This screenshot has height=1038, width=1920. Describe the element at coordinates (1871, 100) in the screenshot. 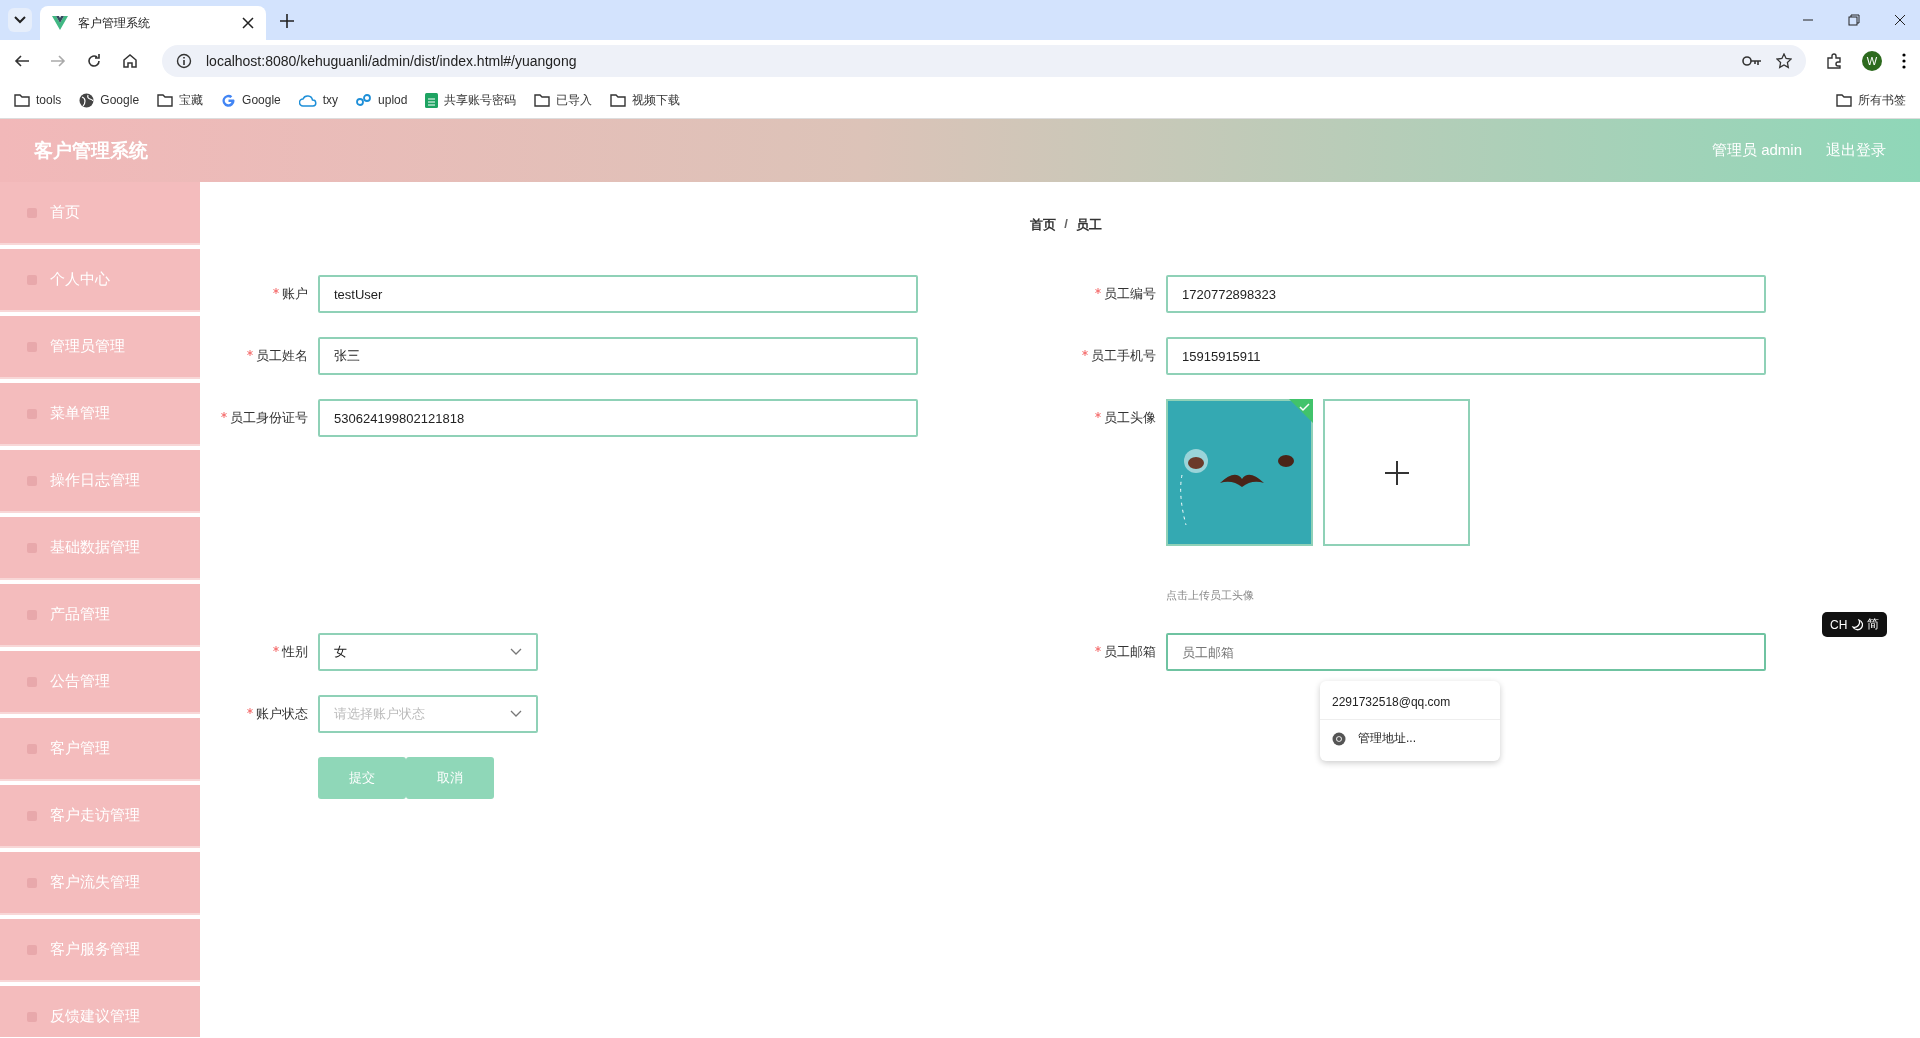

I see `all-bookmarks: 所有书签` at that location.